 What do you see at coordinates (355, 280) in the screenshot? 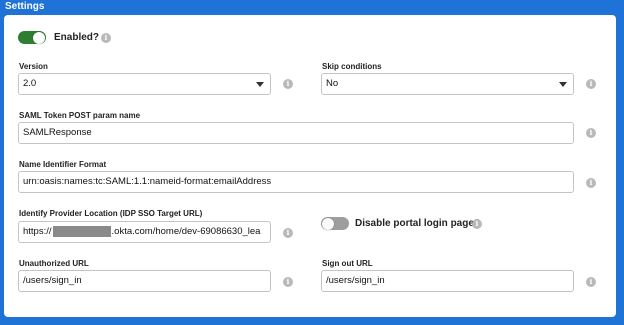
I see `sign-out-url-value: /users/sign_in` at bounding box center [355, 280].